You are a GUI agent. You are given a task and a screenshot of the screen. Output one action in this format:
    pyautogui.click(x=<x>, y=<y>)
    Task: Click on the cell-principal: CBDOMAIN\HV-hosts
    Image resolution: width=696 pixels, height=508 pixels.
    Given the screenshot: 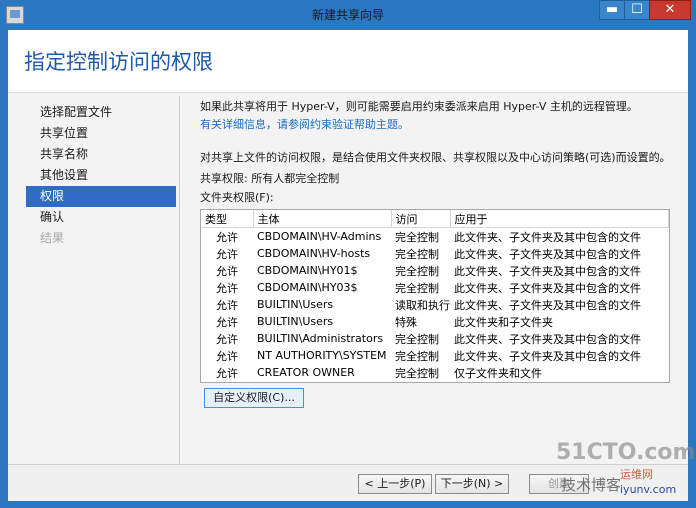 What is the action you would take?
    pyautogui.click(x=314, y=253)
    